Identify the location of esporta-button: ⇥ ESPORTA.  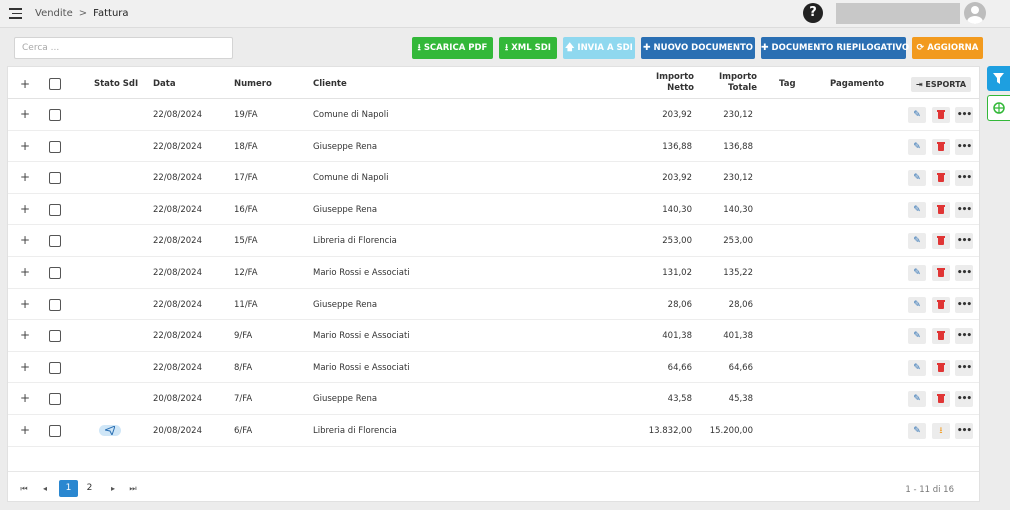
(941, 84).